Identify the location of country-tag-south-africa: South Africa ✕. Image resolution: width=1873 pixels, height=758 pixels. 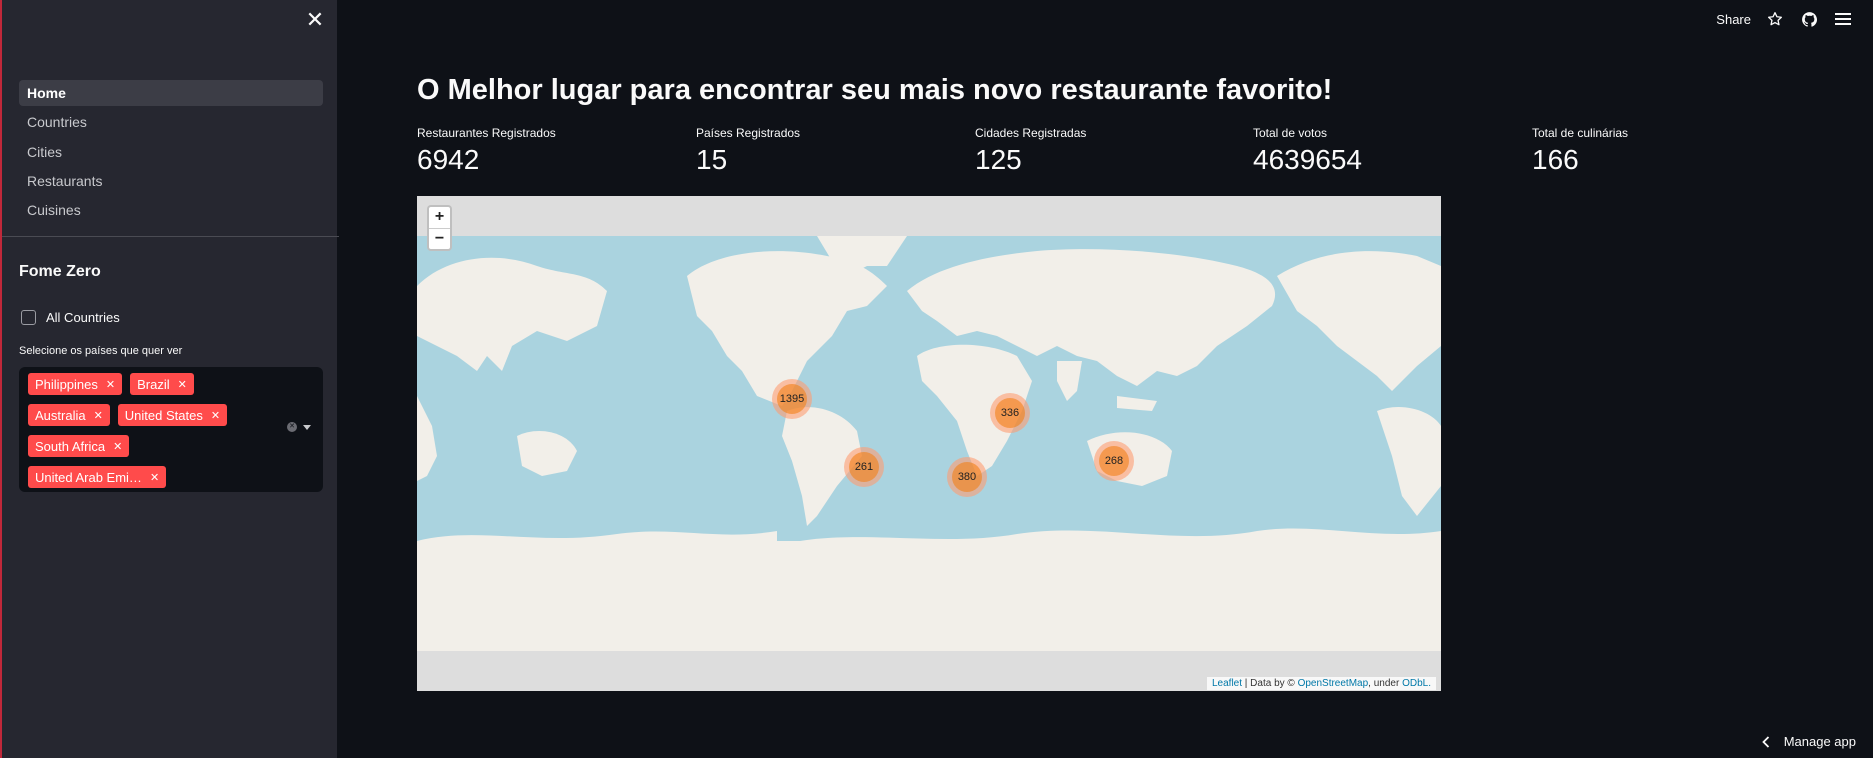
(79, 446).